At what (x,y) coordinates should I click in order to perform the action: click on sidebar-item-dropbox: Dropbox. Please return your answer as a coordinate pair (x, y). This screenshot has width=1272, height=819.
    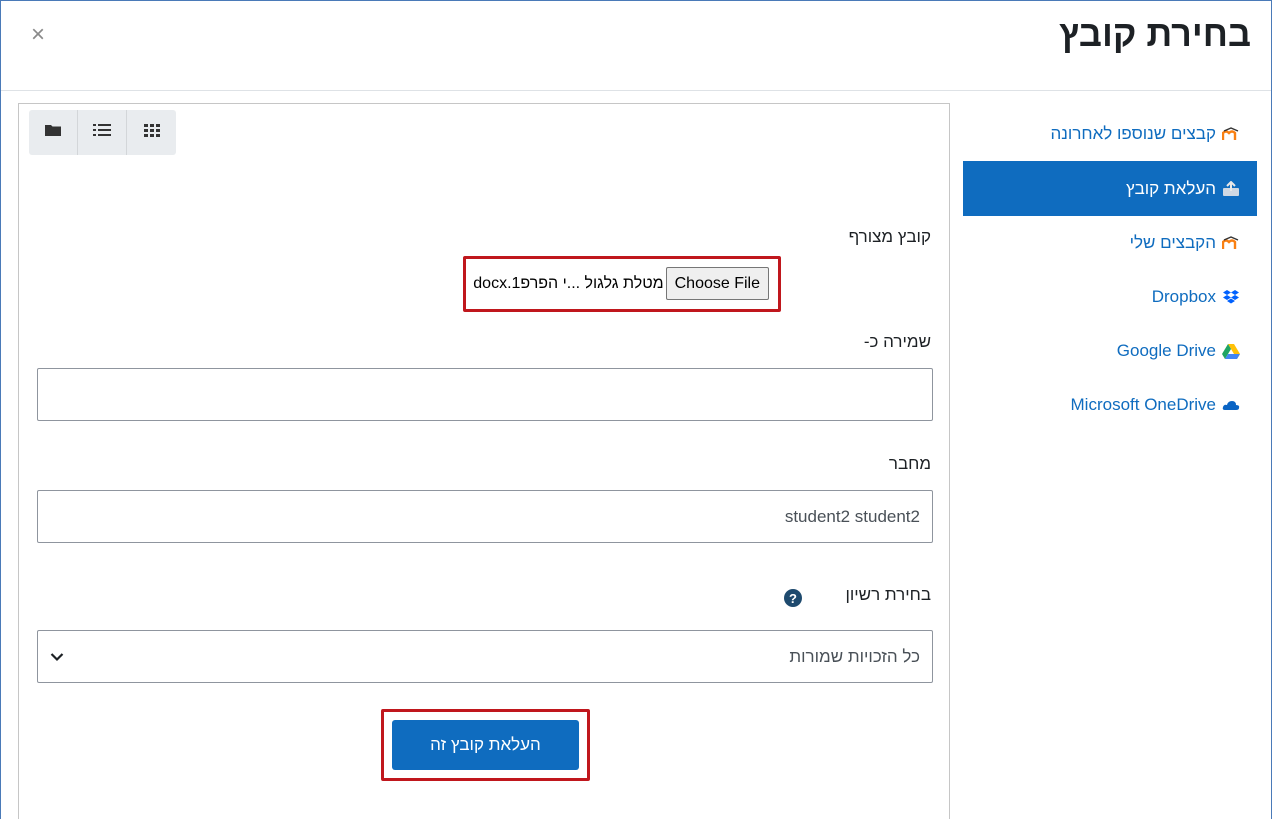
    Looking at the image, I should click on (1110, 297).